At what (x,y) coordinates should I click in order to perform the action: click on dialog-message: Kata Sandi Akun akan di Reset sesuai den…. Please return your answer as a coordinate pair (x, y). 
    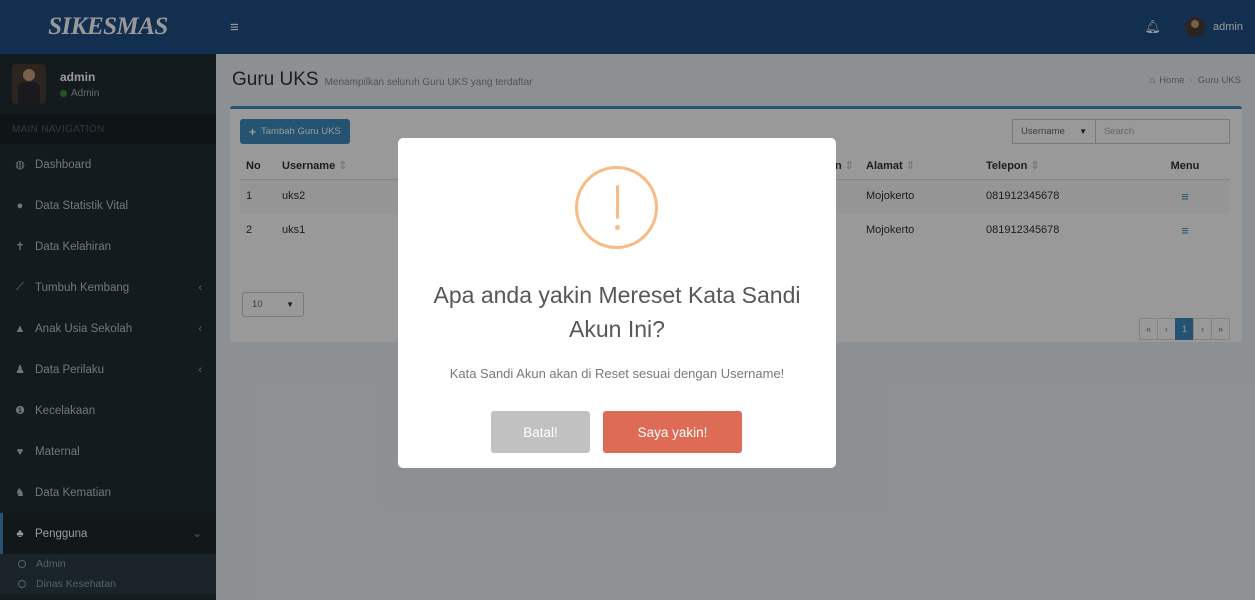
    Looking at the image, I should click on (617, 373).